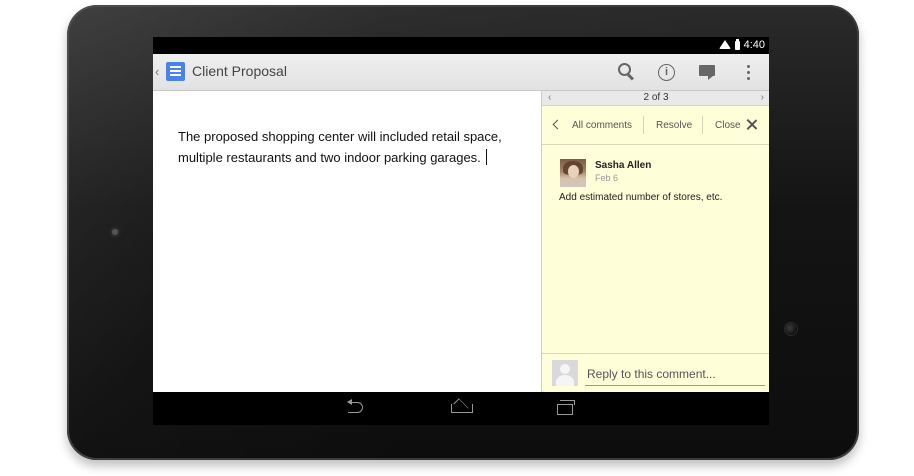 Image resolution: width=914 pixels, height=476 pixels. What do you see at coordinates (564, 408) in the screenshot?
I see `recents-icon` at bounding box center [564, 408].